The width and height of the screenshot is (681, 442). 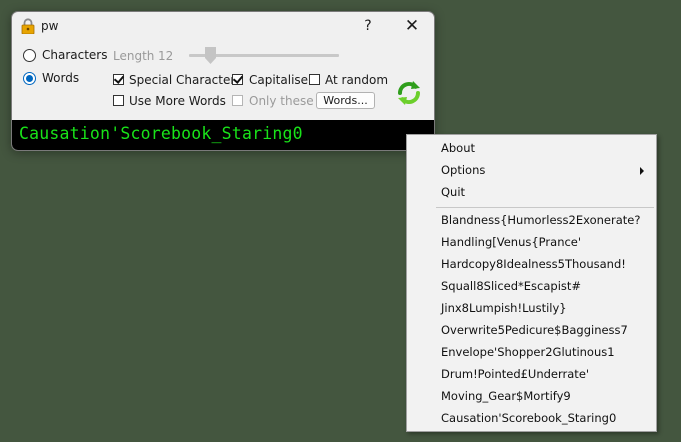 What do you see at coordinates (533, 264) in the screenshot?
I see `history-item: Hardcopy8Idealness5Thousand!` at bounding box center [533, 264].